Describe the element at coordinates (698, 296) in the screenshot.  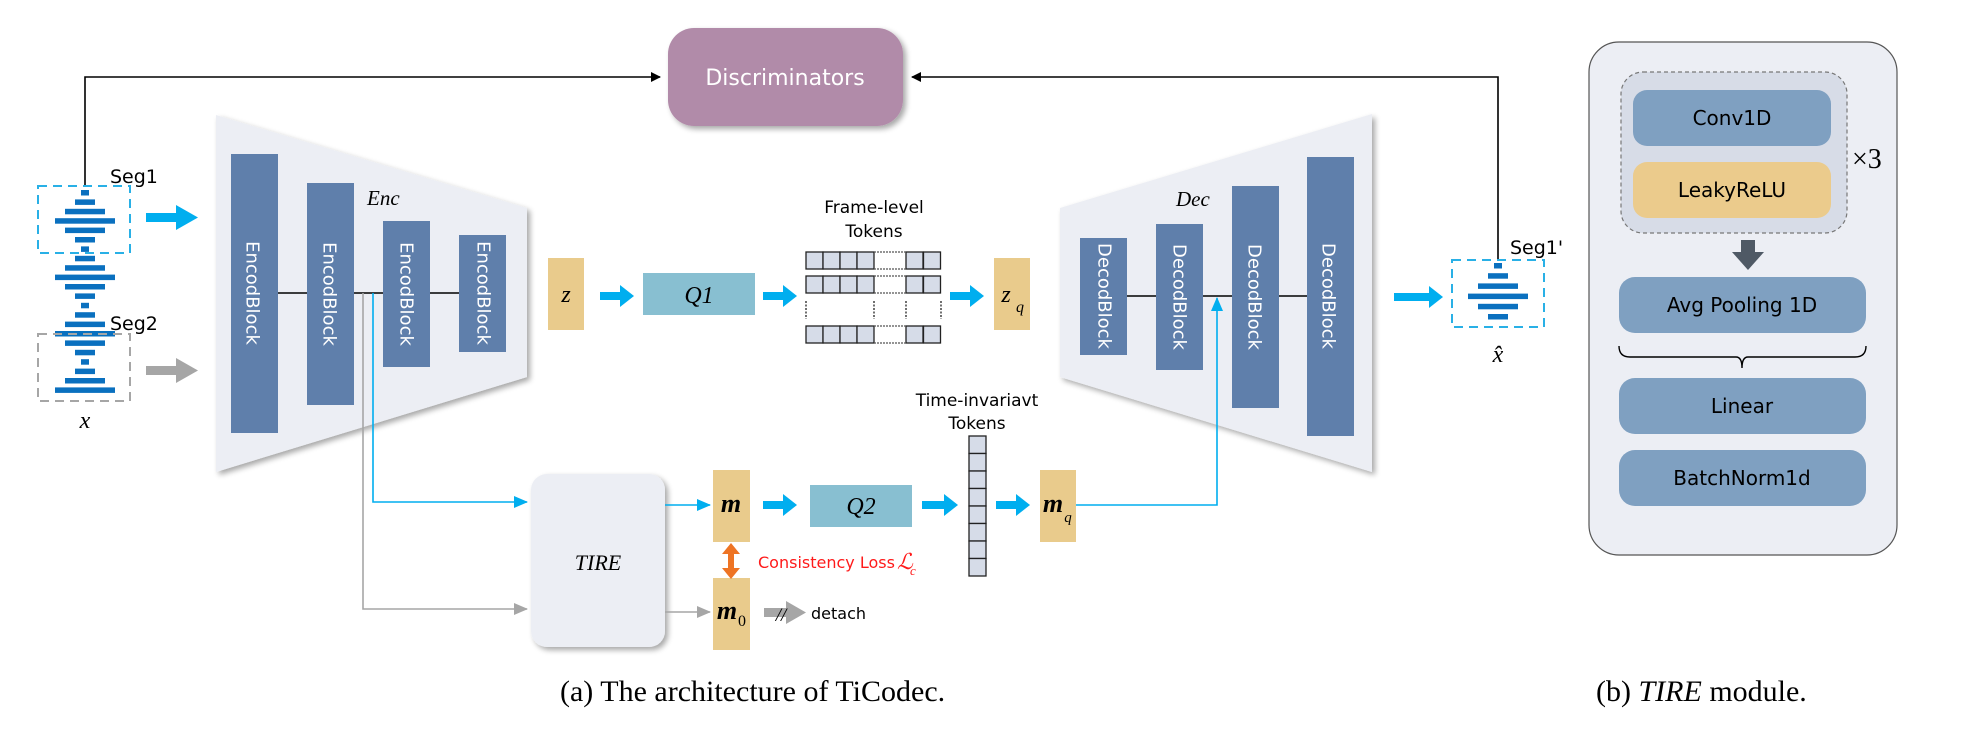
I see `q1-label: Q1` at that location.